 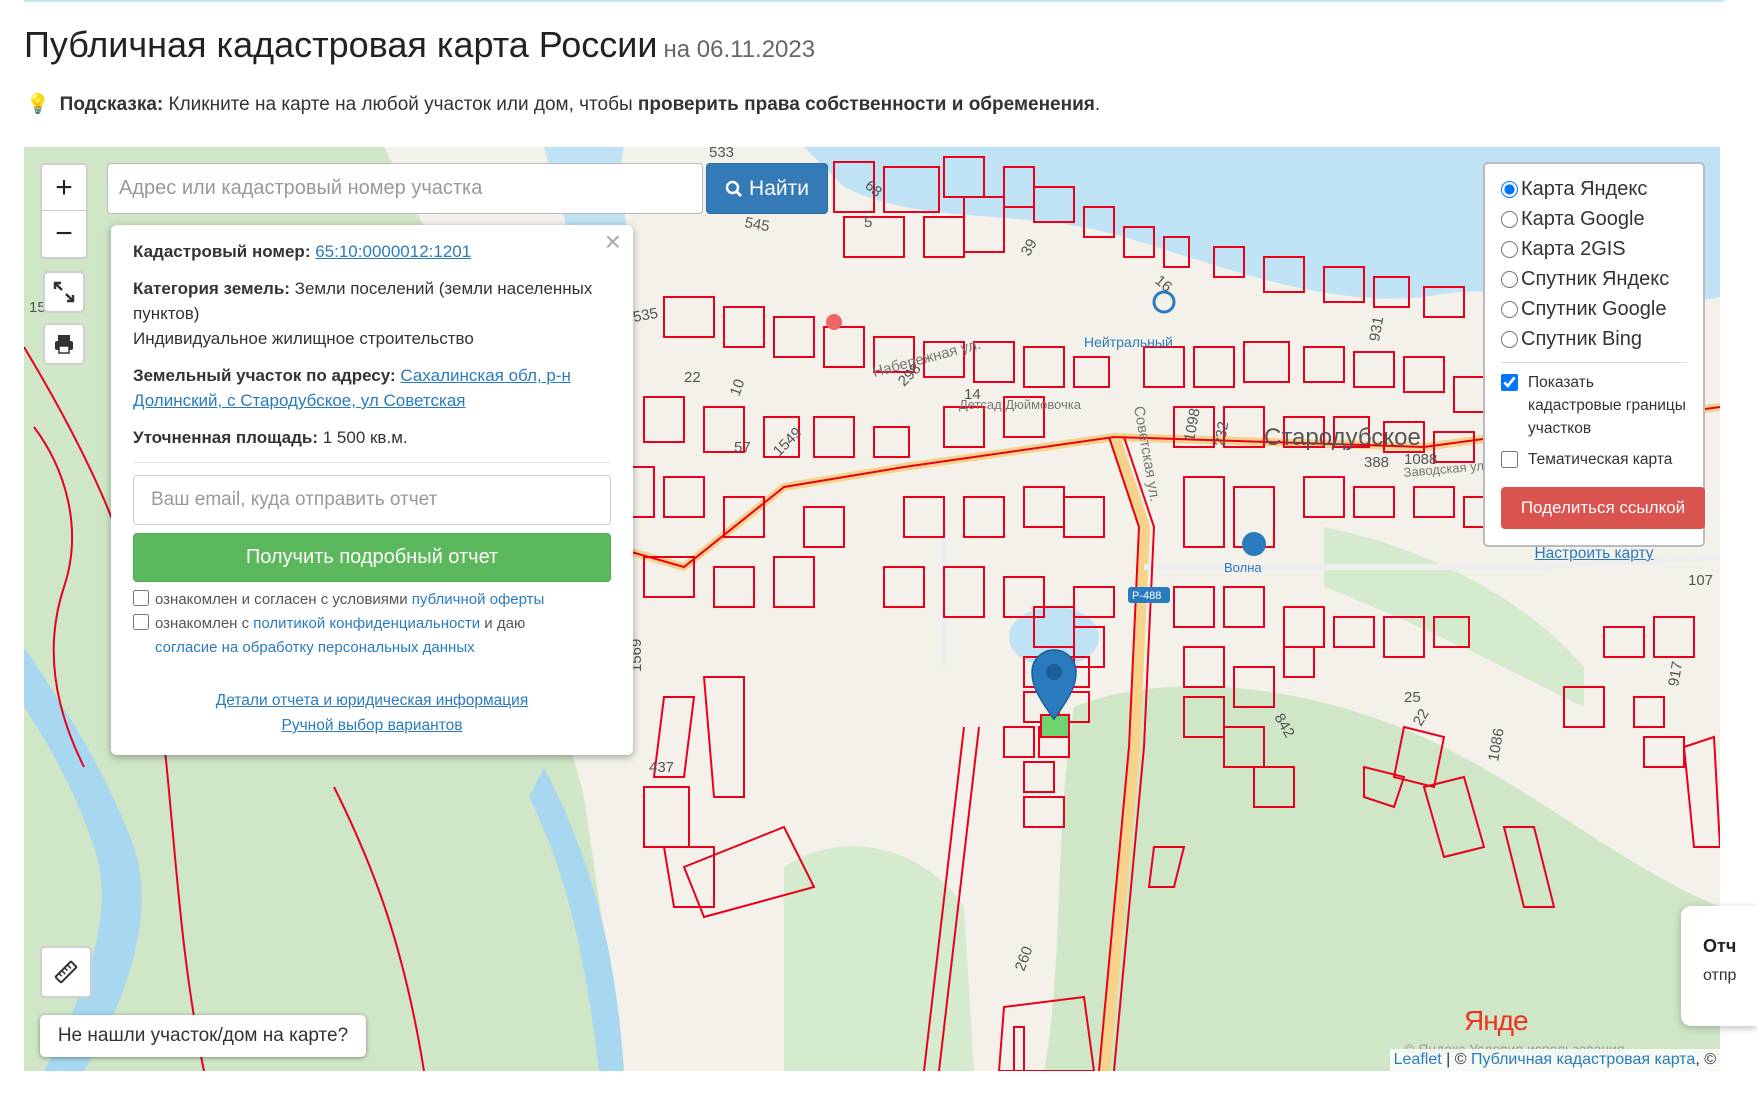 I want to click on fullscreen-icon, so click(x=64, y=292).